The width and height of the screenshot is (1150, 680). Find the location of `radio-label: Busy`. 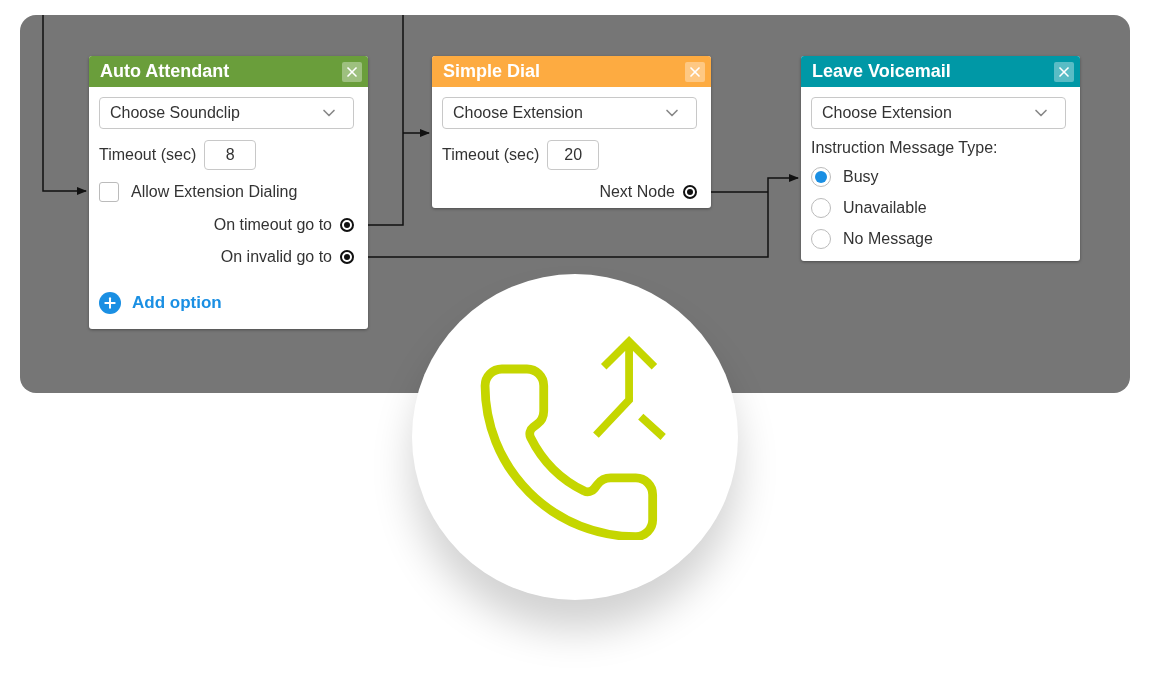

radio-label: Busy is located at coordinates (861, 177).